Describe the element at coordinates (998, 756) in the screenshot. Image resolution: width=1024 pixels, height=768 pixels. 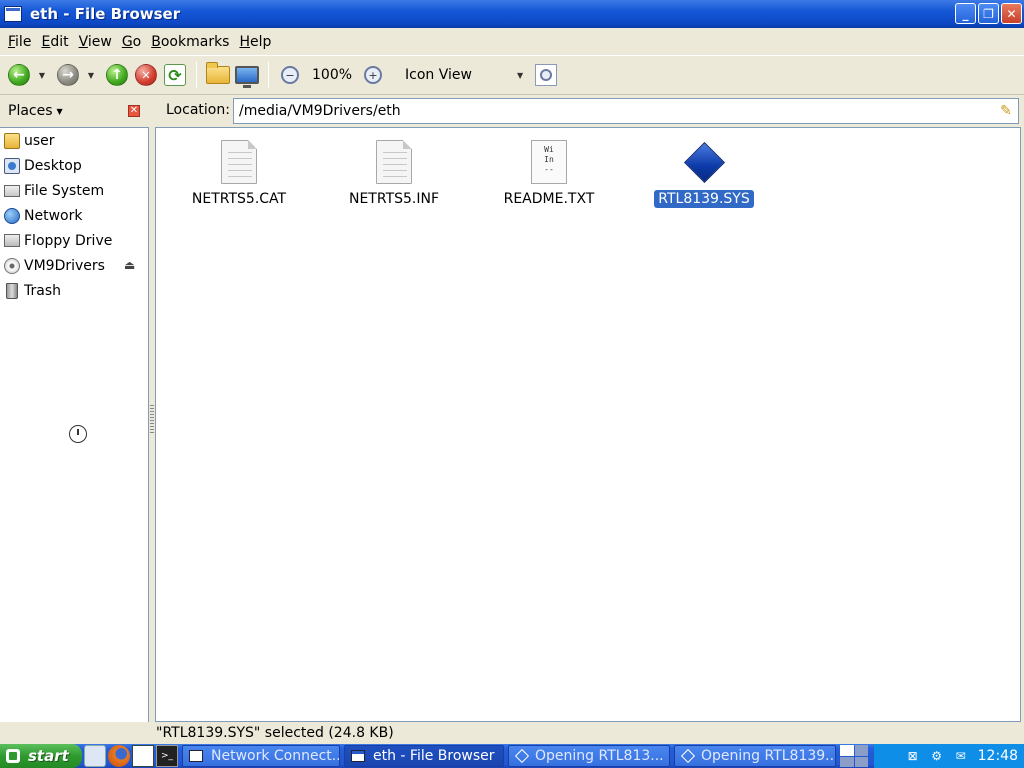
I see `clock: 12:48` at that location.